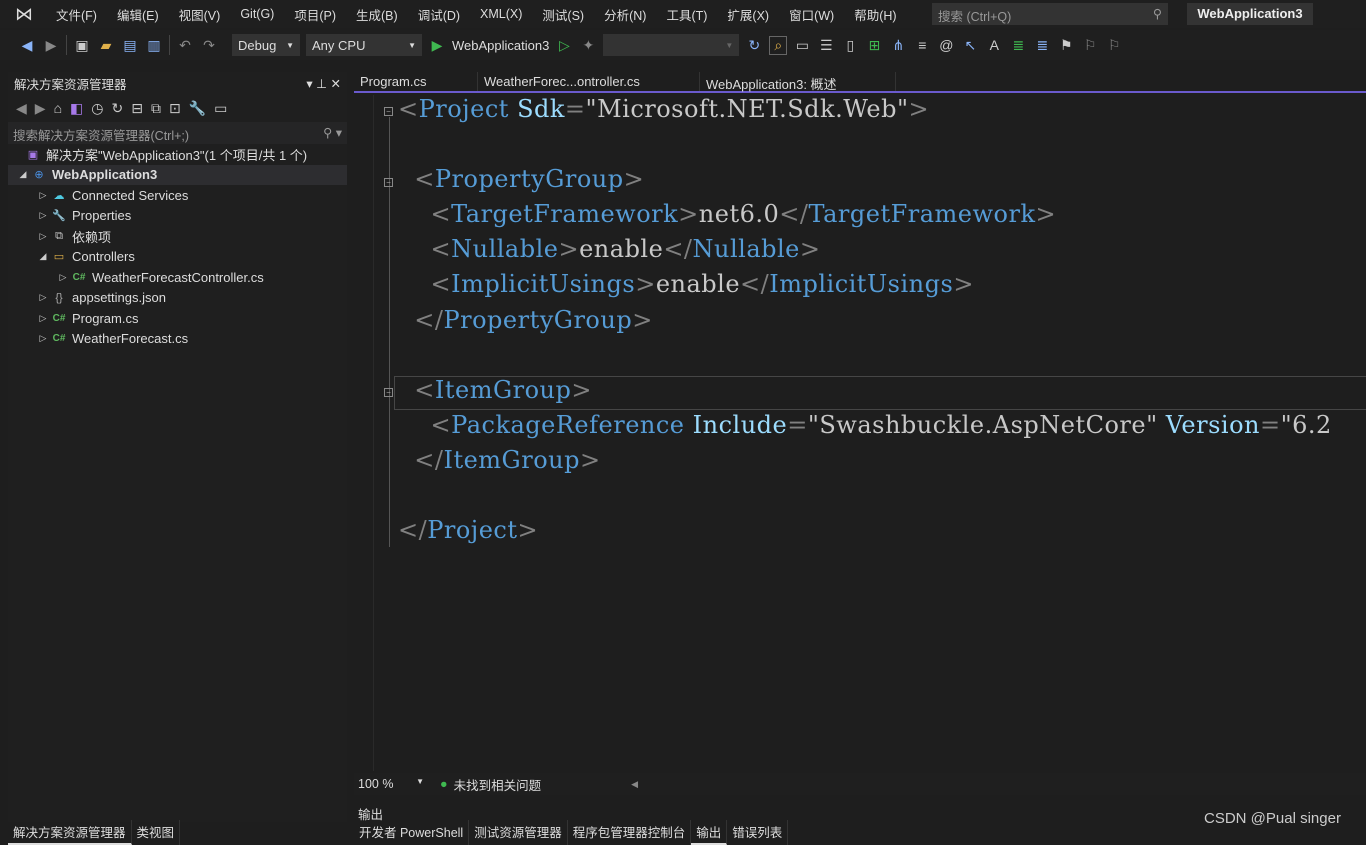  Describe the element at coordinates (1050, 14) in the screenshot. I see `search-box: 搜索 (Ctrl+Q) ⚲` at that location.